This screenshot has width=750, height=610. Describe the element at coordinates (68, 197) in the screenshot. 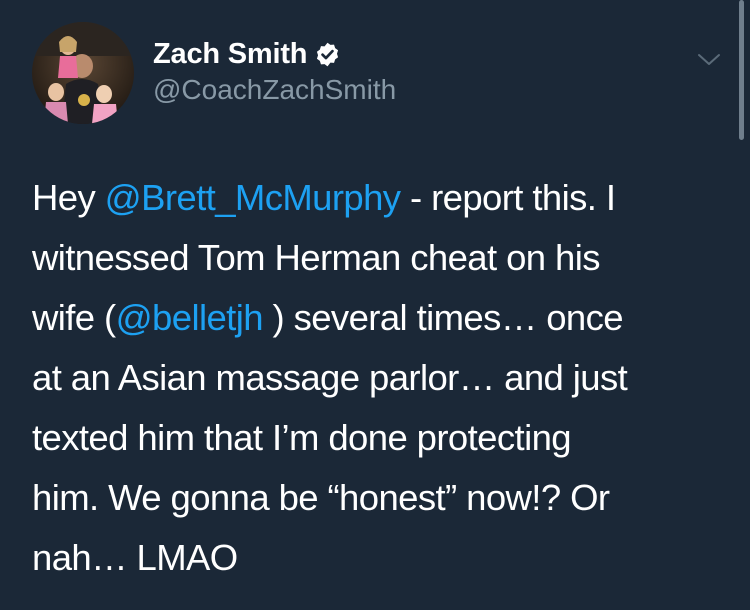

I see `tweet-text-segment: Hey` at that location.